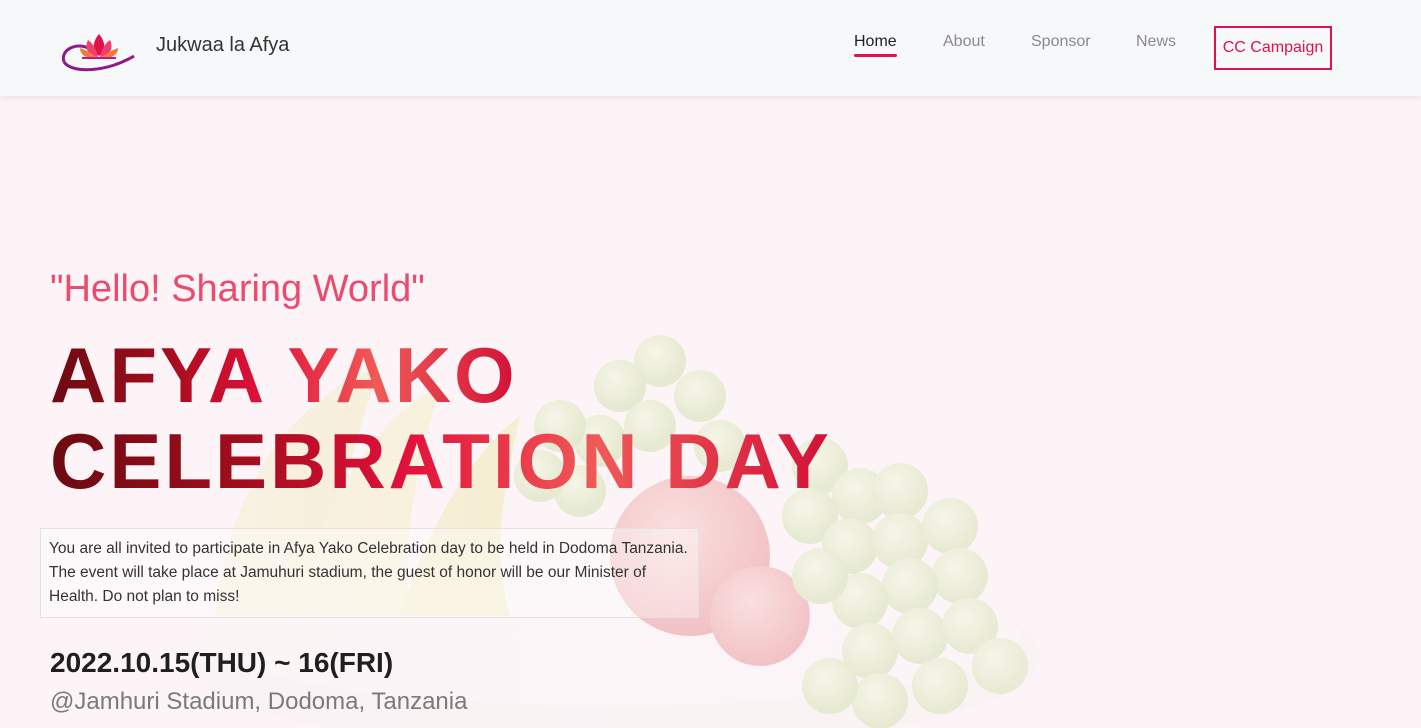 Image resolution: width=1421 pixels, height=728 pixels. What do you see at coordinates (222, 45) in the screenshot?
I see `brand-name: Jukwaa la Afya` at bounding box center [222, 45].